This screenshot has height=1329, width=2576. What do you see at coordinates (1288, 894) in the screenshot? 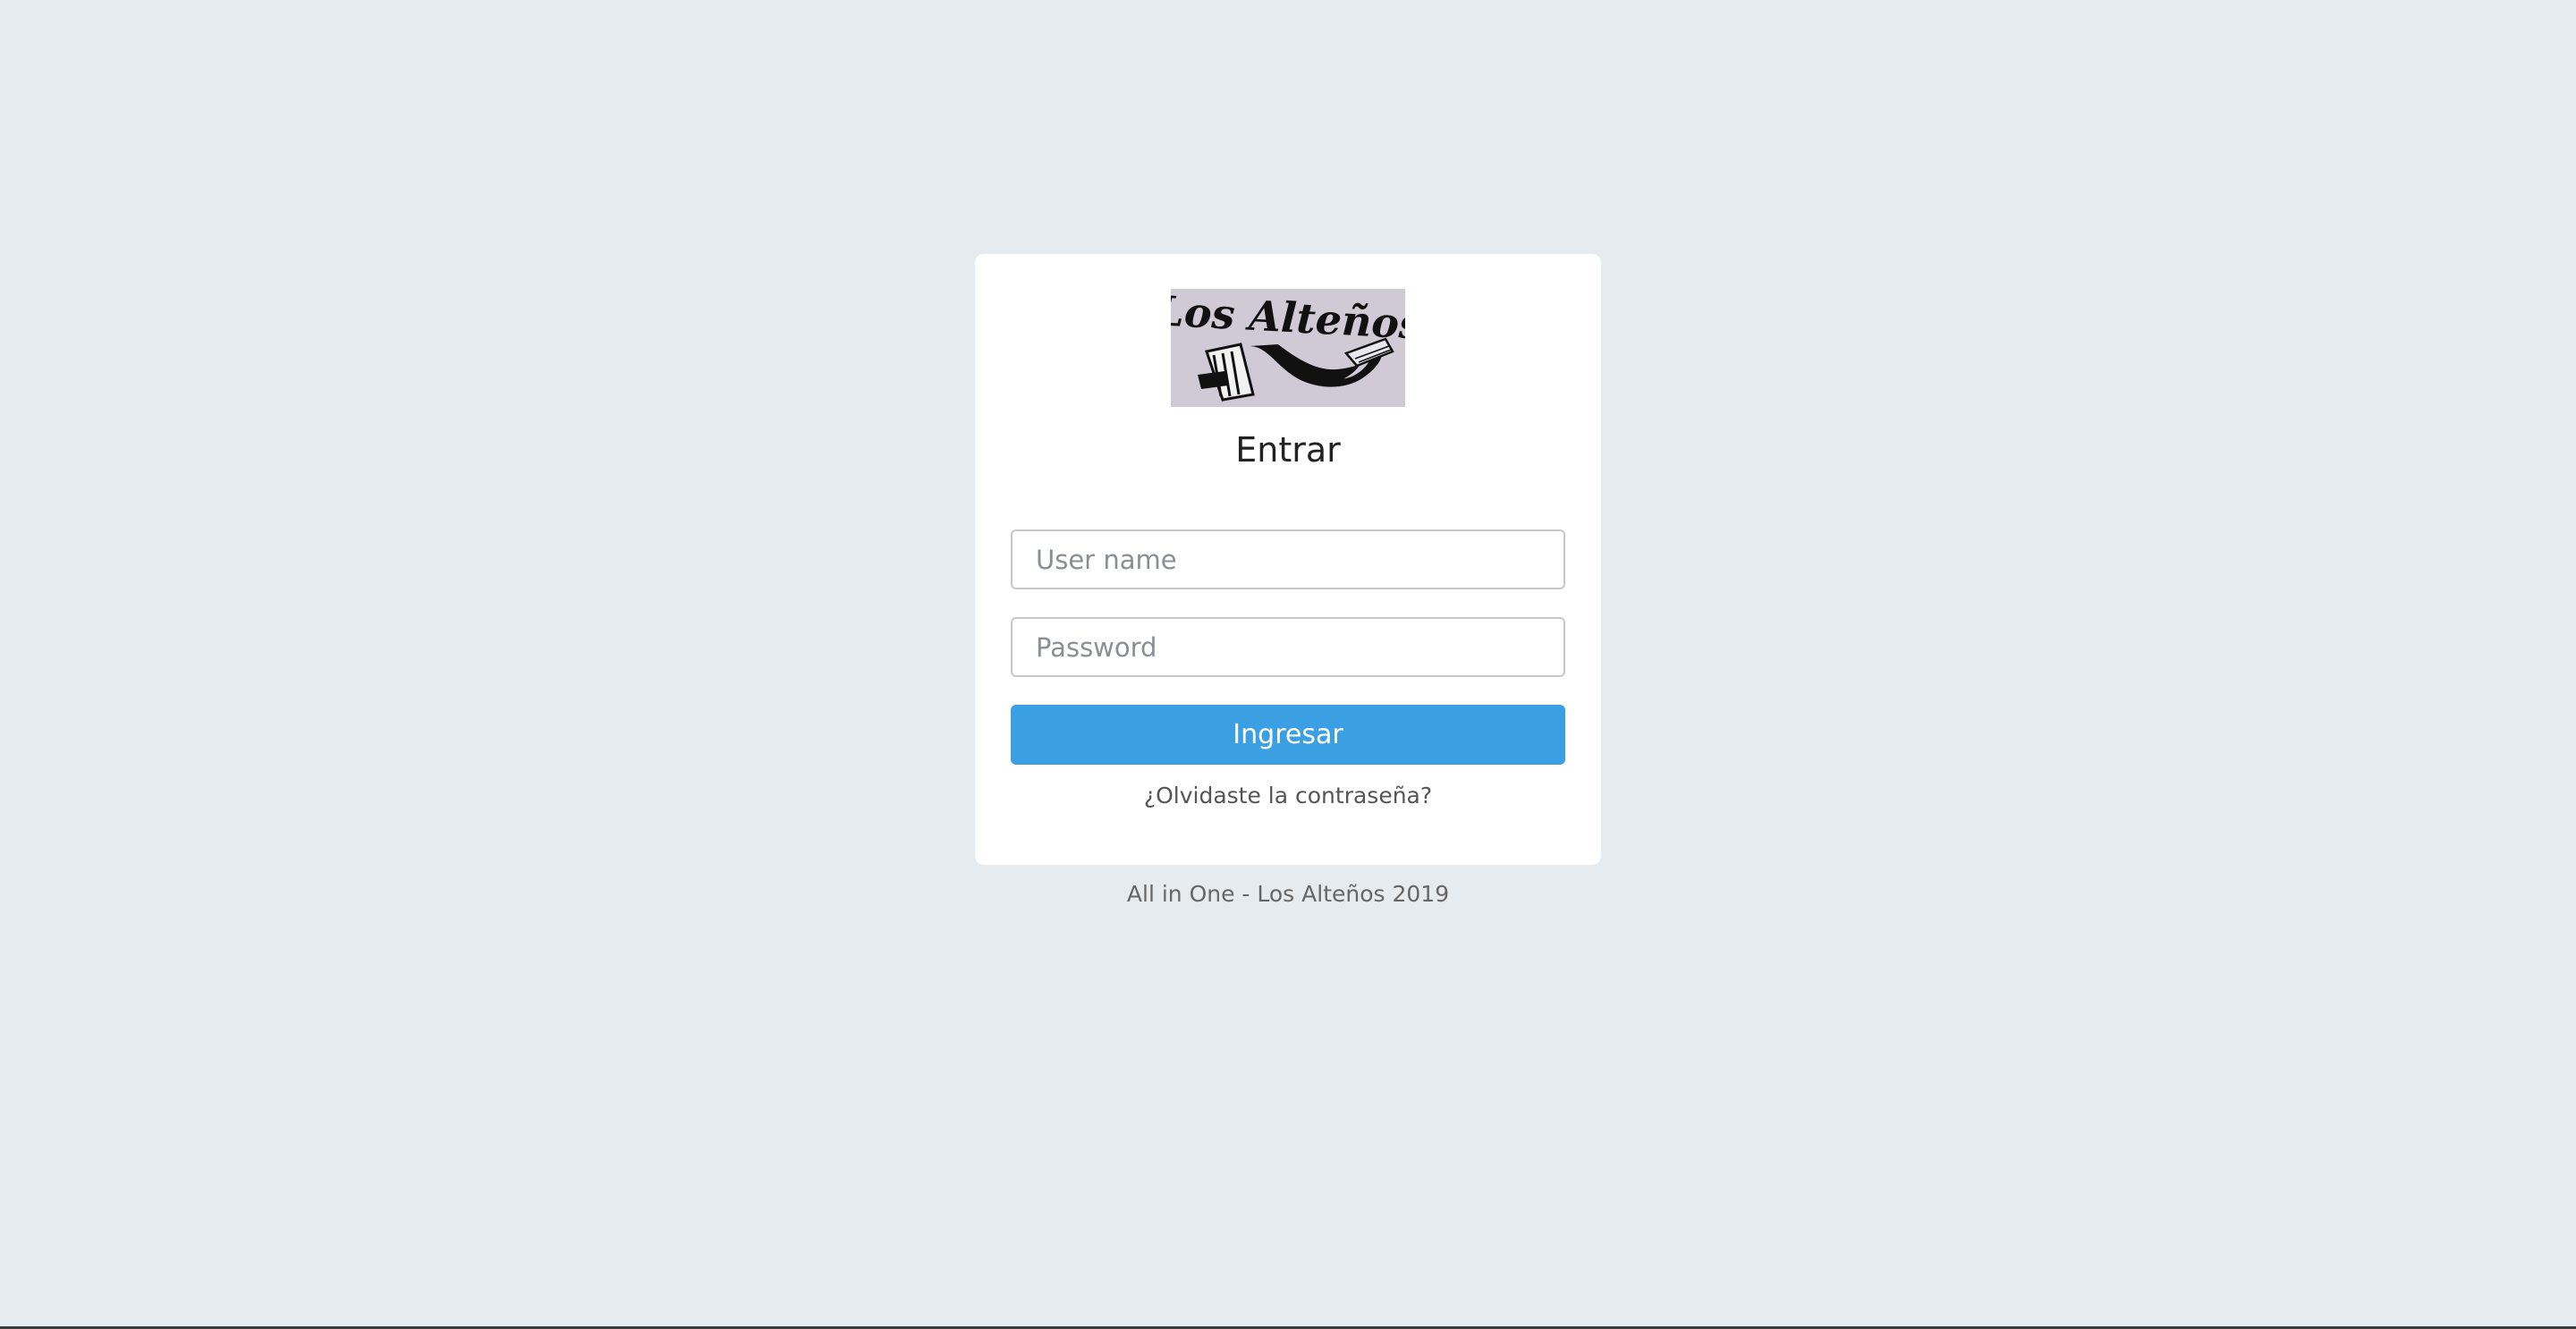
I see `footer-copyright: All in One - Los Alteños 2019` at bounding box center [1288, 894].